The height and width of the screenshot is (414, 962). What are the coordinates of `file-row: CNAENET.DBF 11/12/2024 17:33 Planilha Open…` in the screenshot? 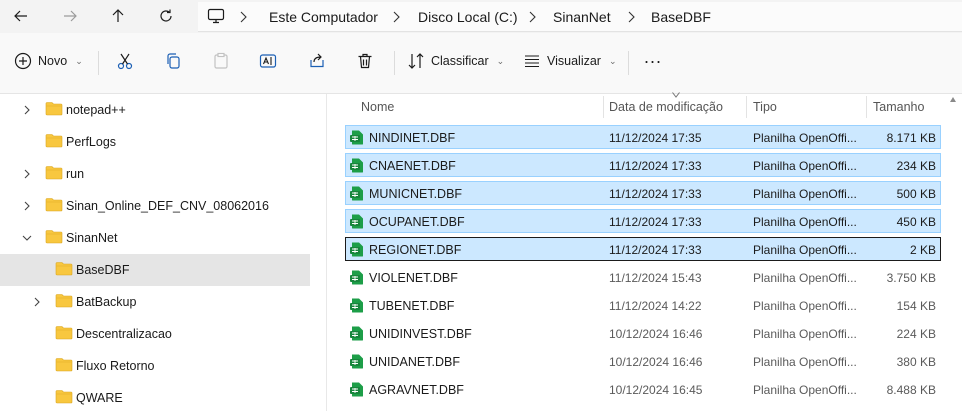 It's located at (643, 165).